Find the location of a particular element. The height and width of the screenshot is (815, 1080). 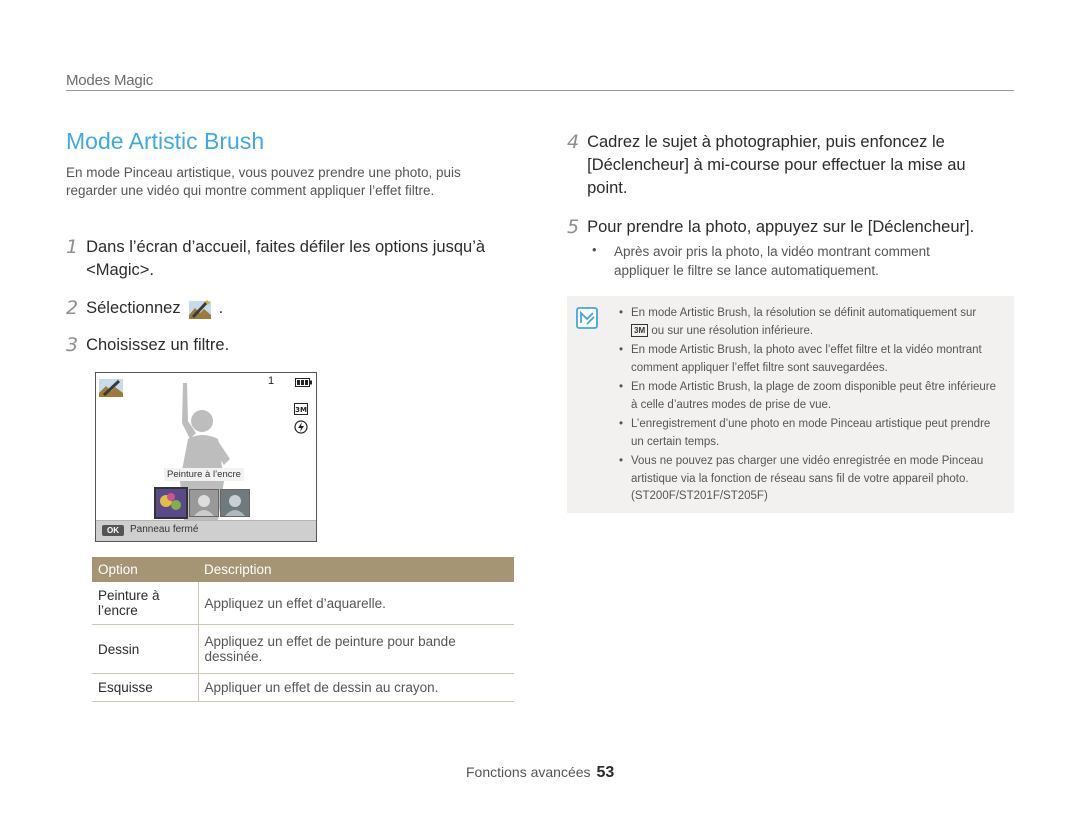

option-cell: Esquisse is located at coordinates (145, 687).